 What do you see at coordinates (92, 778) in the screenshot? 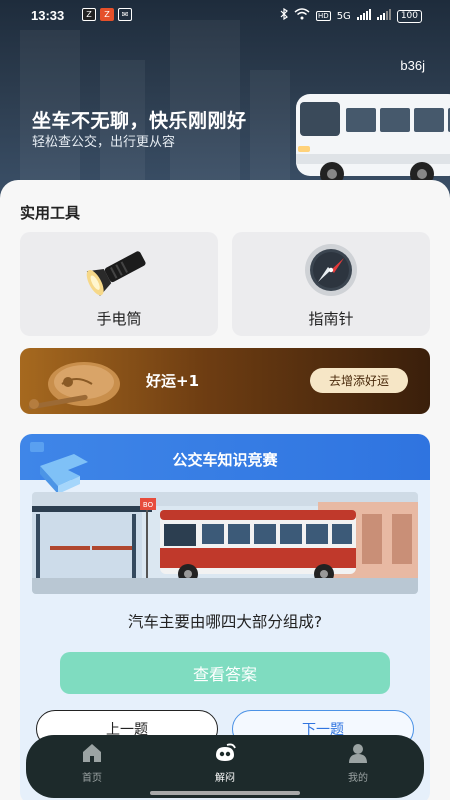
I see `tab-label-home: 首页` at bounding box center [92, 778].